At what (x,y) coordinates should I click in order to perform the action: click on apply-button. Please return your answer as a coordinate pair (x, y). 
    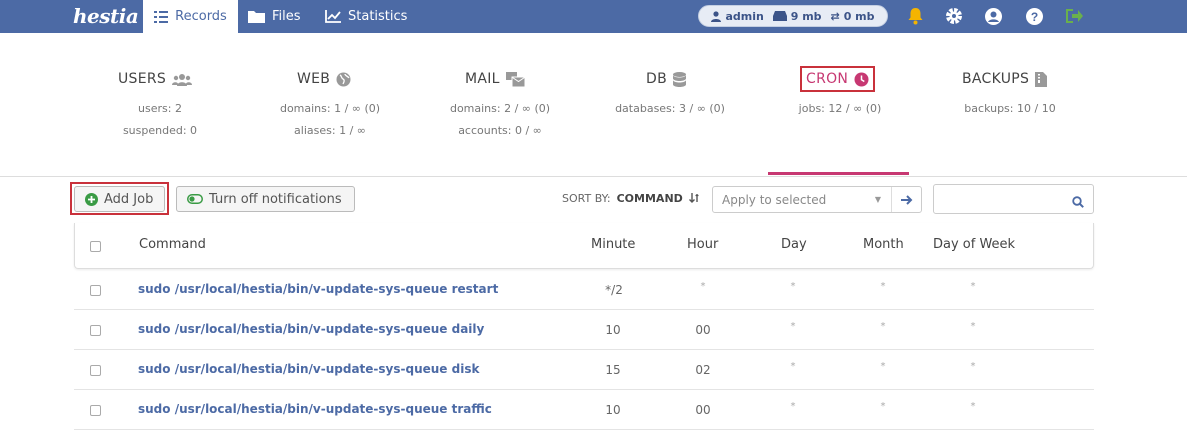
    Looking at the image, I should click on (906, 199).